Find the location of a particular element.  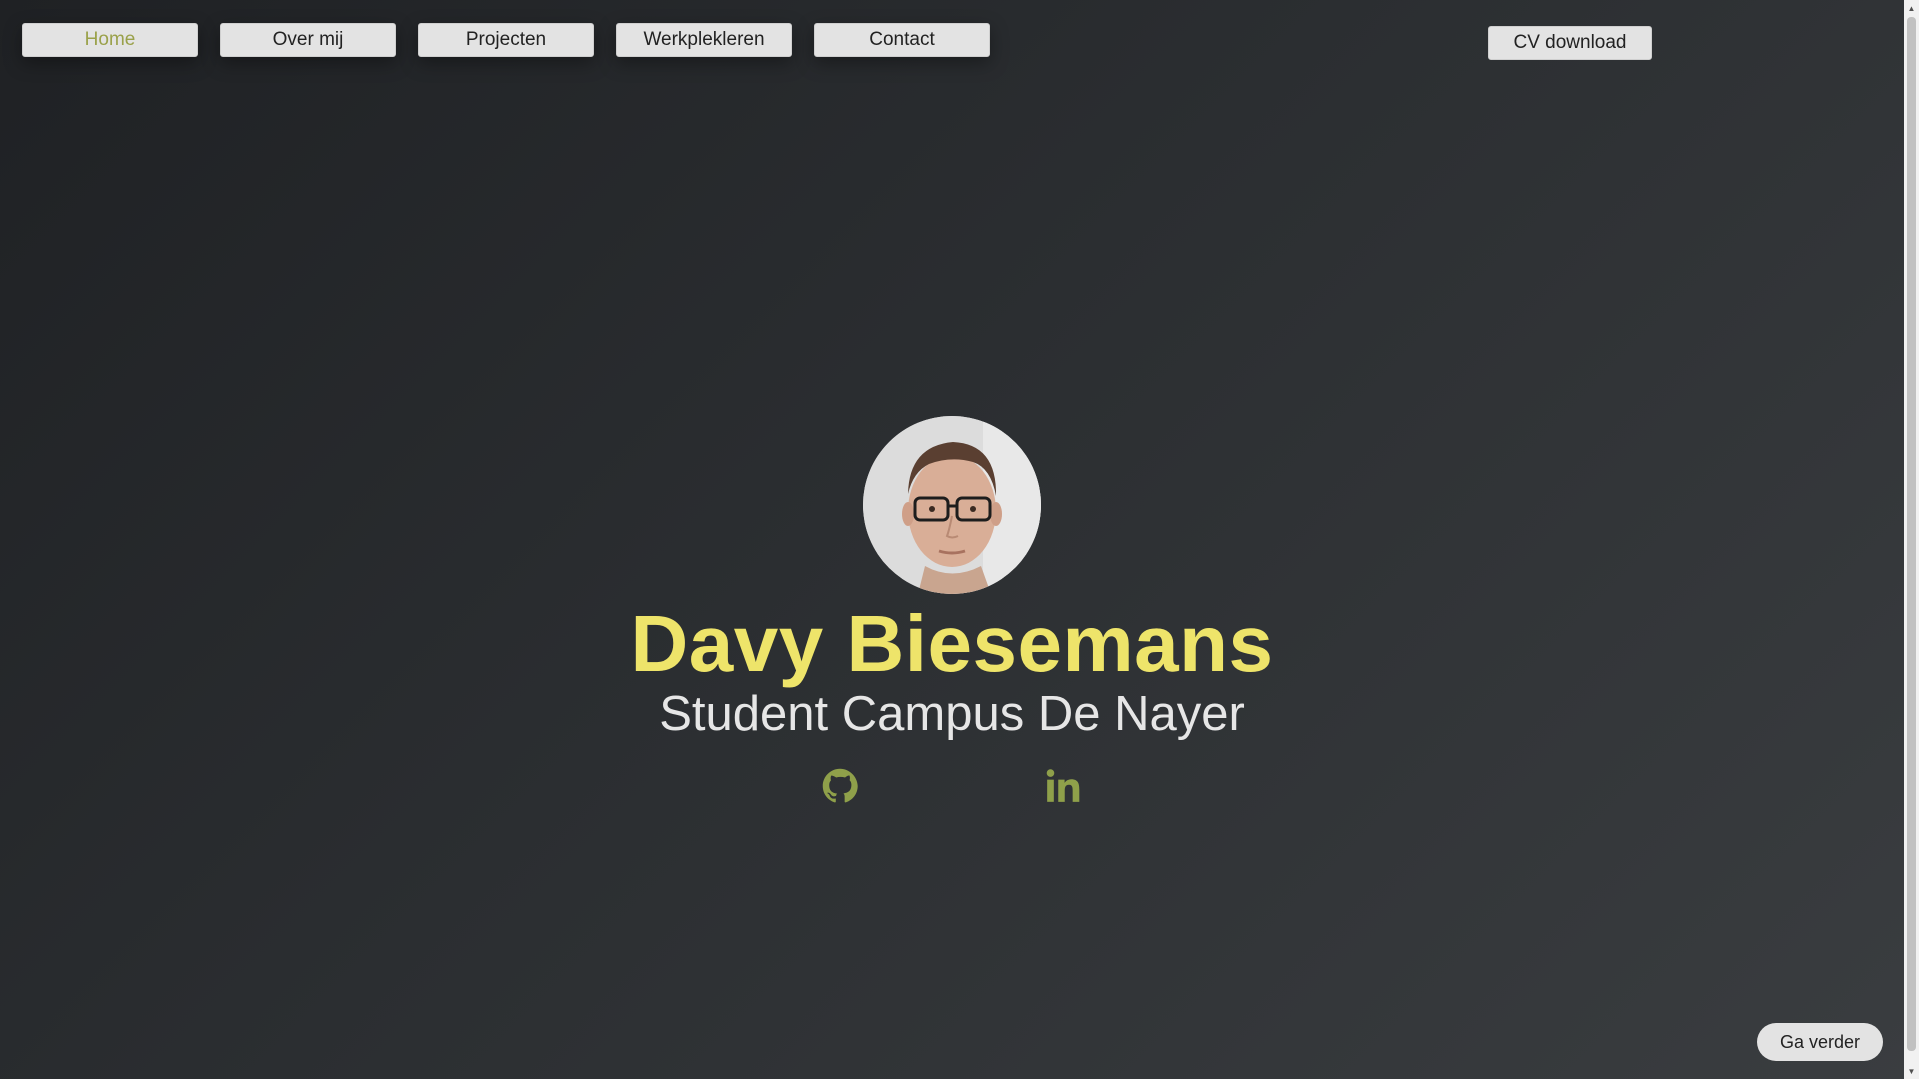

ga-verder-button: Ga verder is located at coordinates (1820, 1042).